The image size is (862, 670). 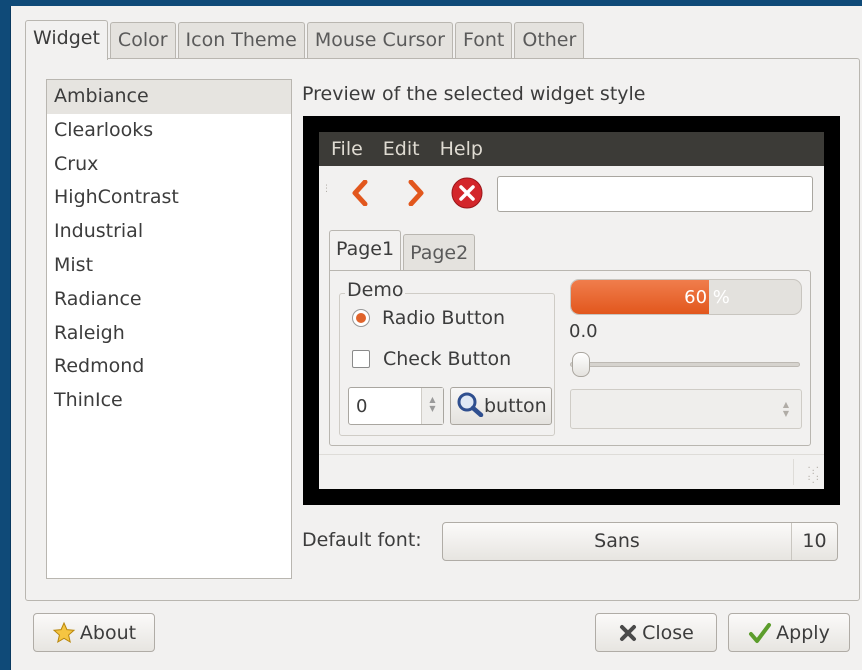 I want to click on font-name: Sans, so click(x=617, y=541).